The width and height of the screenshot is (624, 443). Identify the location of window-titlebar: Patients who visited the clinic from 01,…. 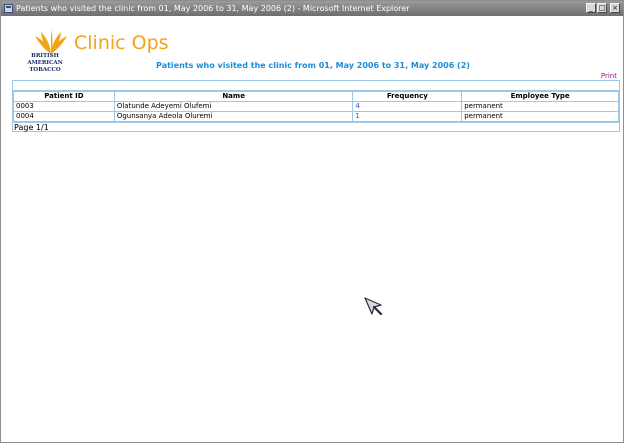
(312, 8).